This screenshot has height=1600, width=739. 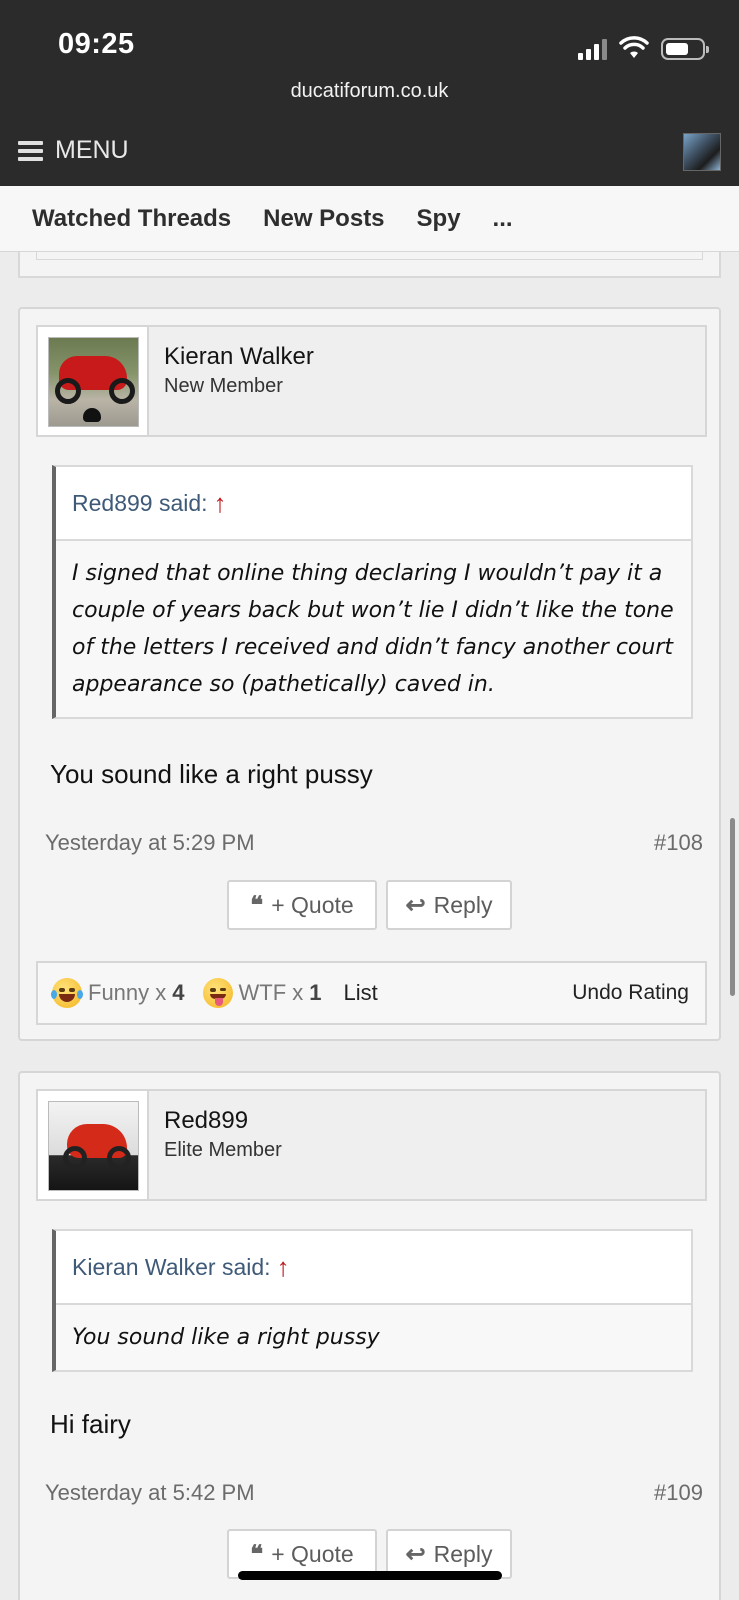 What do you see at coordinates (150, 1493) in the screenshot?
I see `post-date: Yesterday at 5:42 PM` at bounding box center [150, 1493].